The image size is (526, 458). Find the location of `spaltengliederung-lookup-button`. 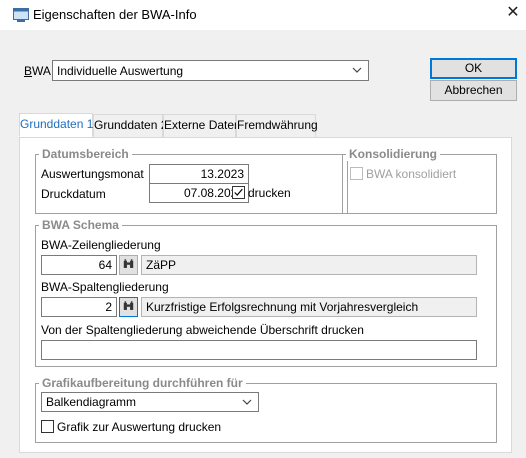

spaltengliederung-lookup-button is located at coordinates (128, 307).